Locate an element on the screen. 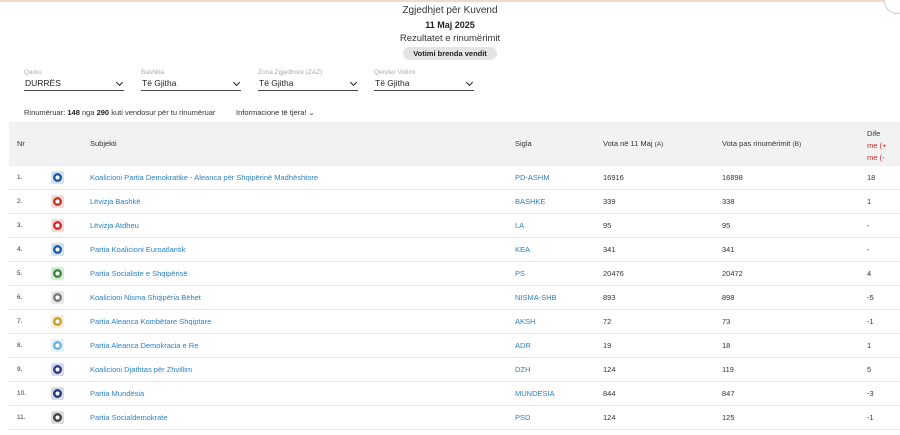  party-name-link: Partia Aleanca Kombëtare Shqiptare is located at coordinates (150, 321).